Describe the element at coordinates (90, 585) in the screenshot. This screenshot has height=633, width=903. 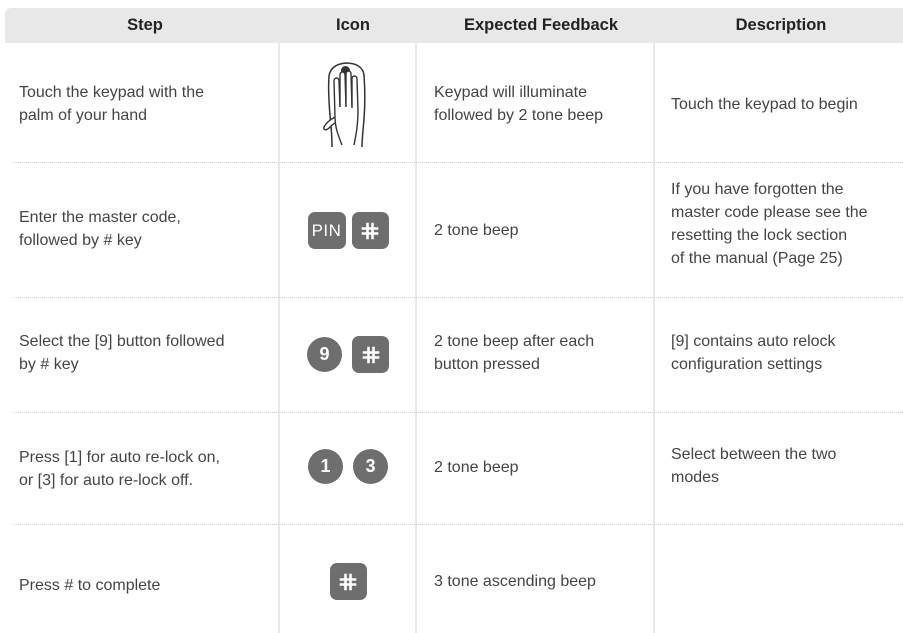
I see `step-line: Press # to complete` at that location.